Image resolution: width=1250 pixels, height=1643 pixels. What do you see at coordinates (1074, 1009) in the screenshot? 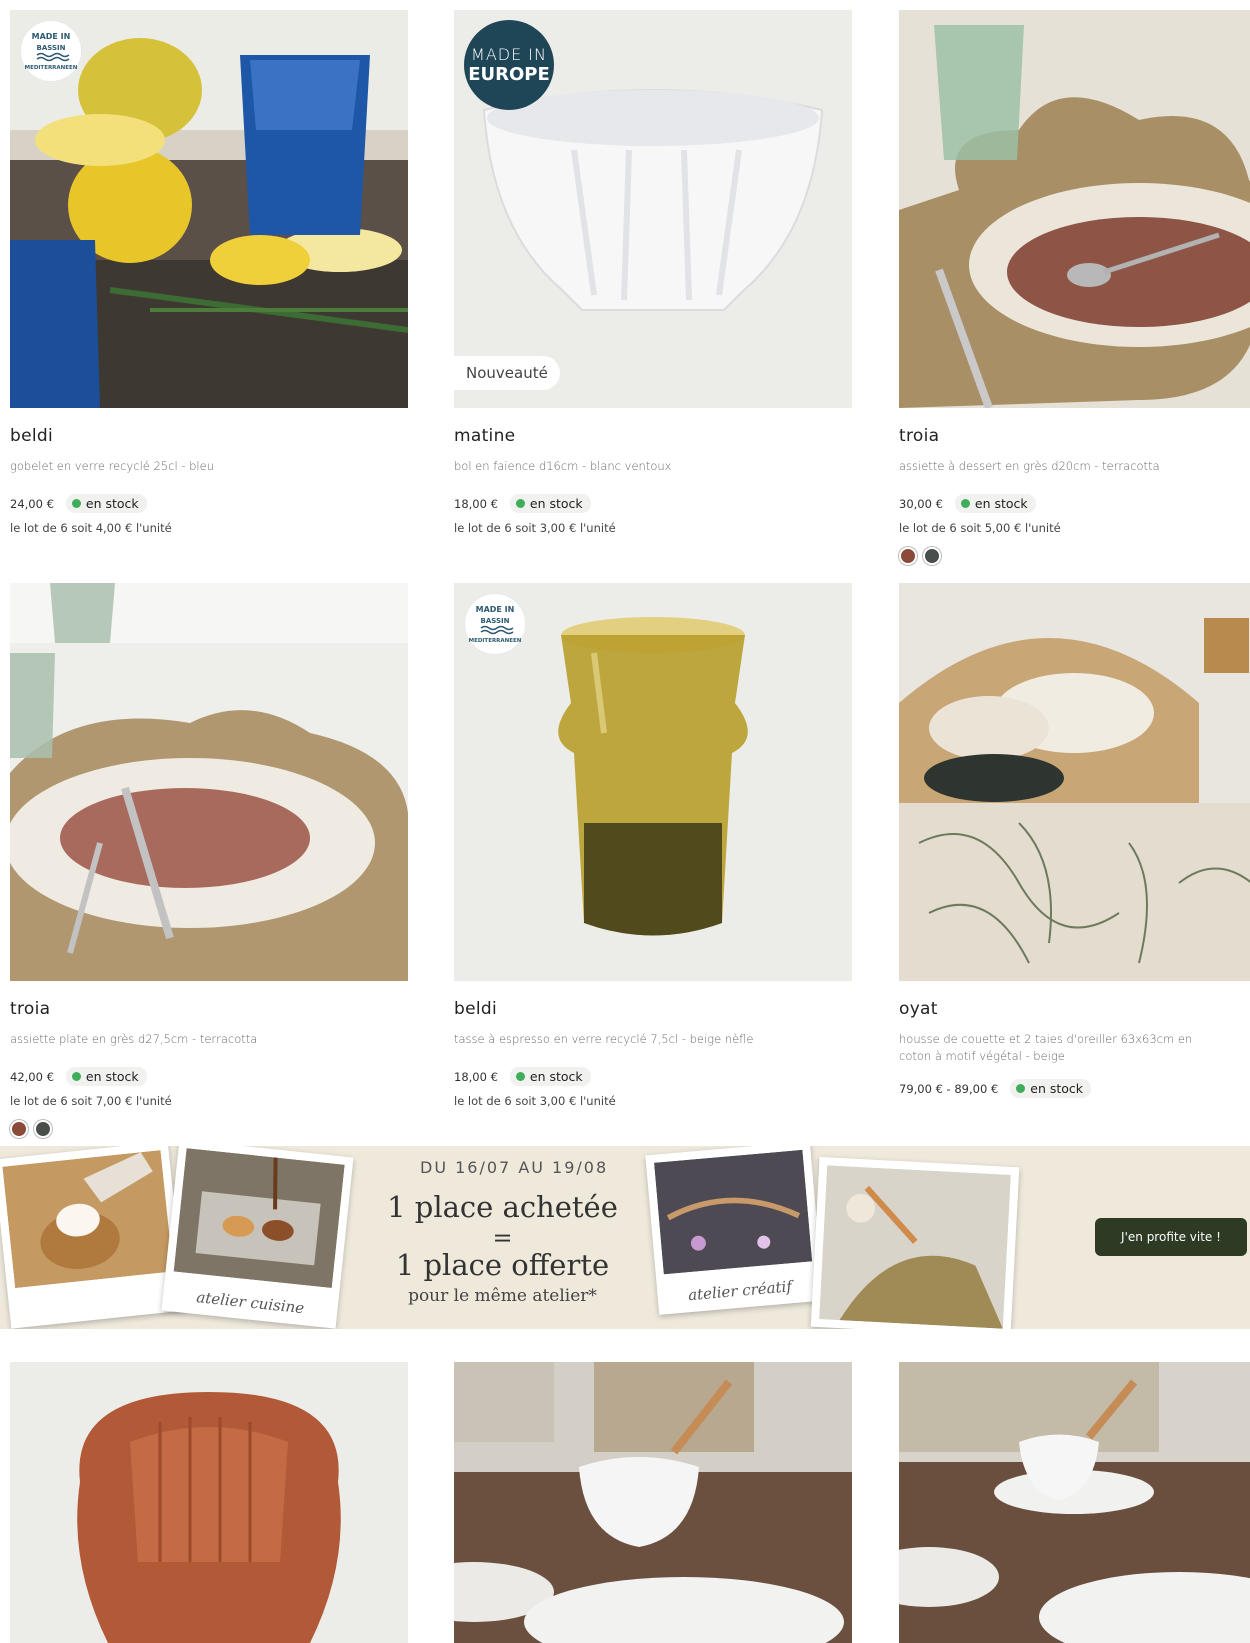
I see `product-name: oyat` at bounding box center [1074, 1009].